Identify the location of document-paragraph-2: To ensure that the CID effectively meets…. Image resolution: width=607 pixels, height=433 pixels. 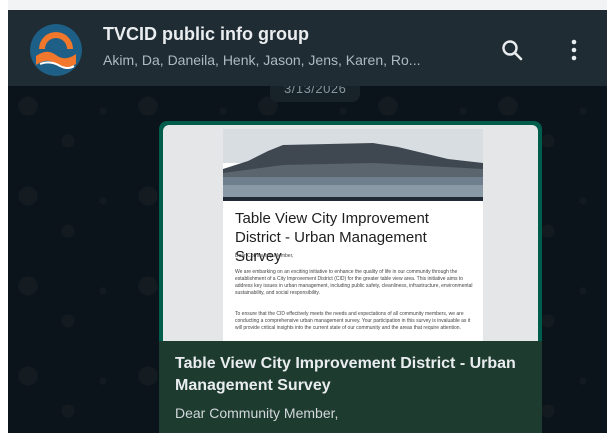
(353, 321).